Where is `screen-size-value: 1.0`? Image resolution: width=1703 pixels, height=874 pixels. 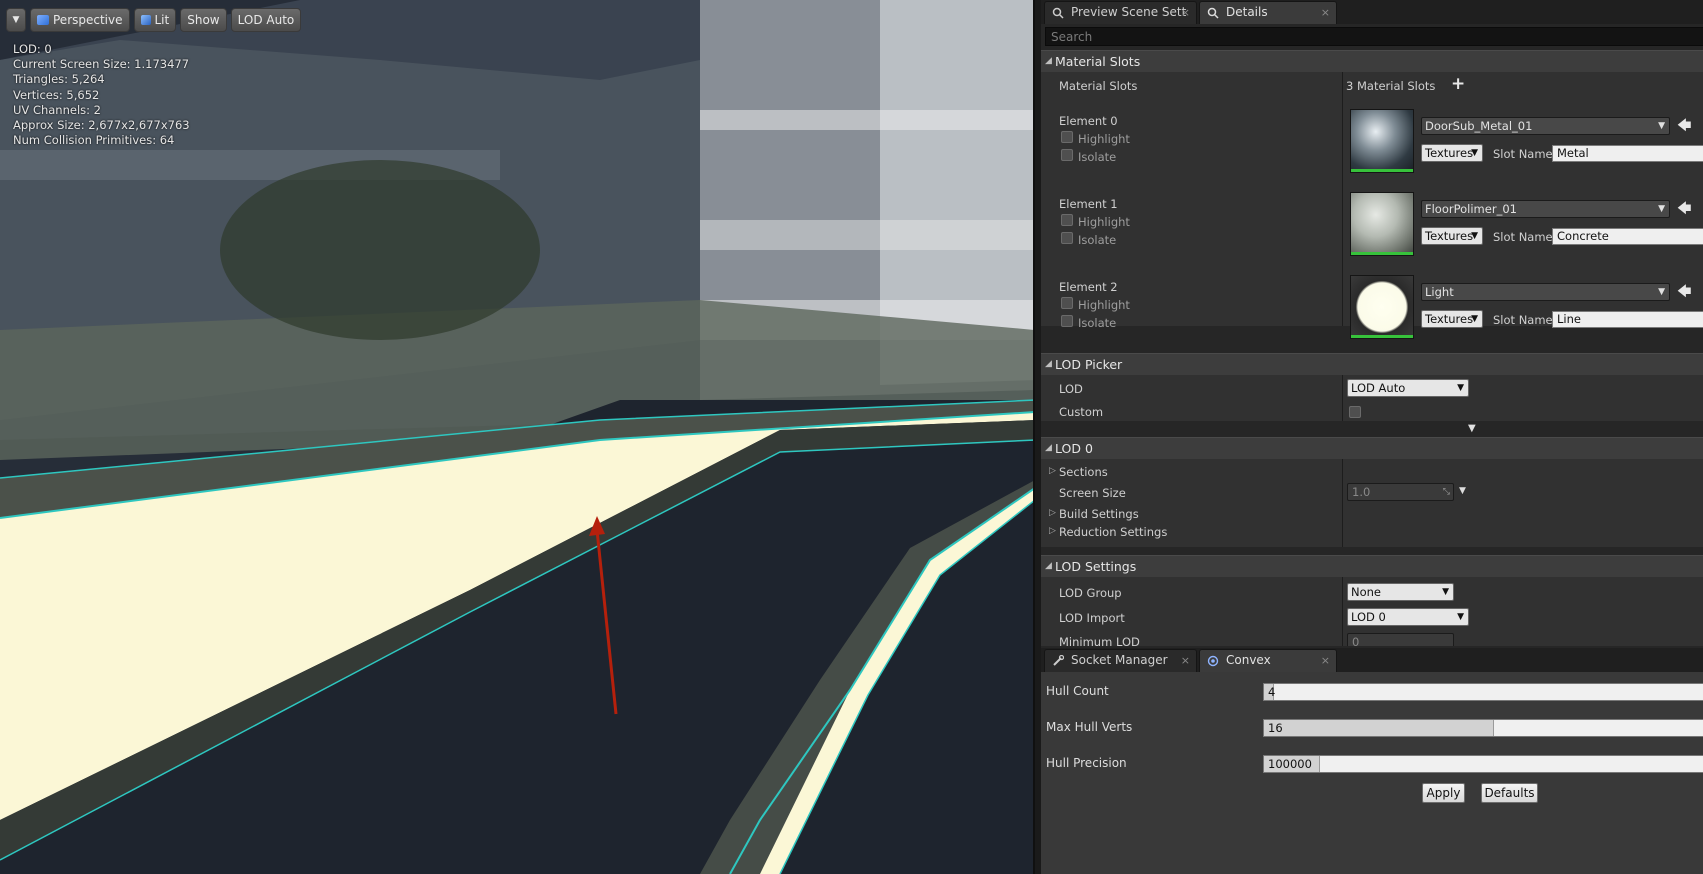 screen-size-value: 1.0 is located at coordinates (1361, 492).